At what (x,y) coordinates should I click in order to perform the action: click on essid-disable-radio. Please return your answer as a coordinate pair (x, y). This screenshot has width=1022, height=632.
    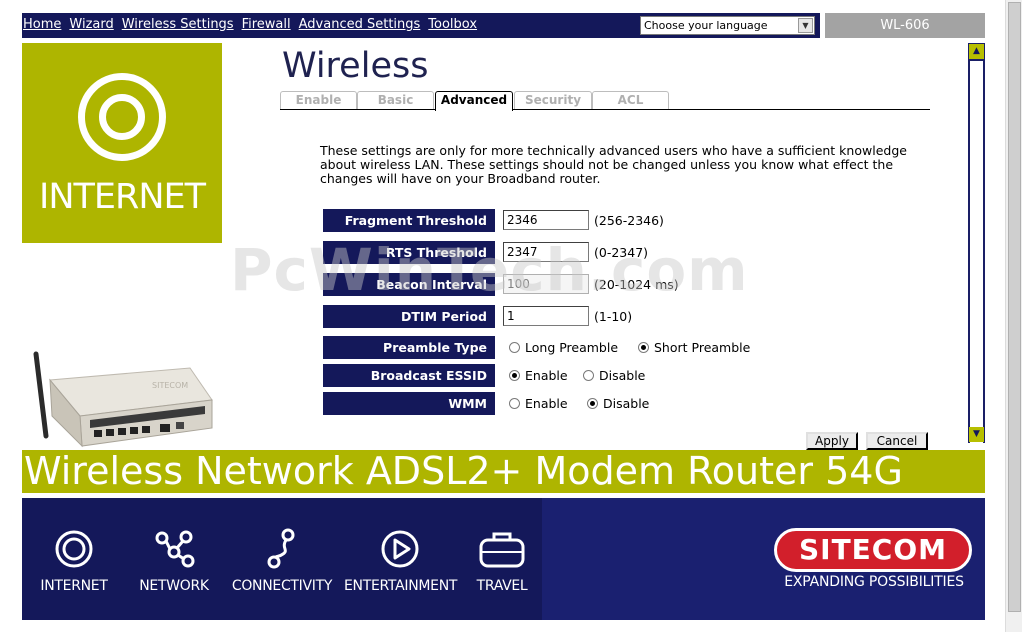
    Looking at the image, I should click on (588, 375).